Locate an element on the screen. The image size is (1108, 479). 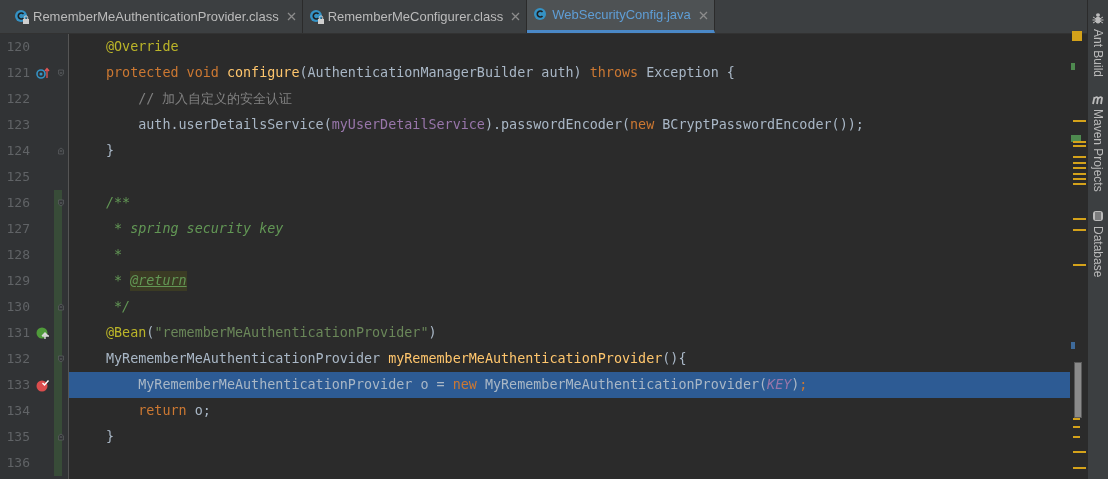
bean-icon is located at coordinates (43, 333).